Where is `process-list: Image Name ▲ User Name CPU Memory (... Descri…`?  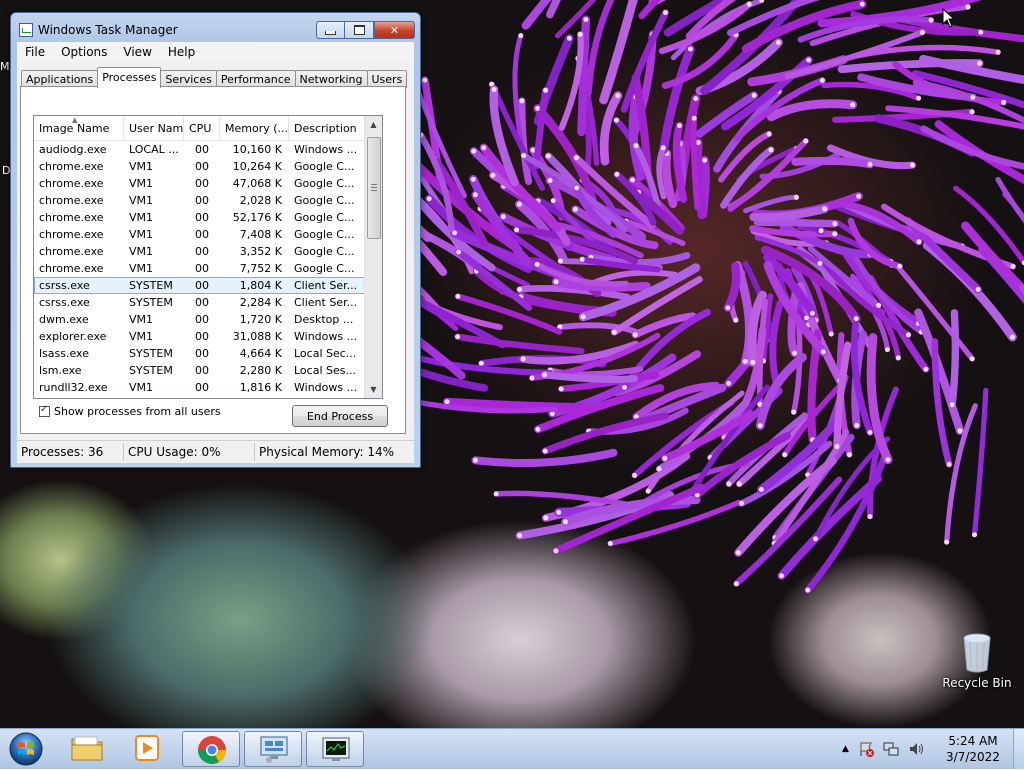
process-list: Image Name ▲ User Name CPU Memory (... Descri… is located at coordinates (208, 257).